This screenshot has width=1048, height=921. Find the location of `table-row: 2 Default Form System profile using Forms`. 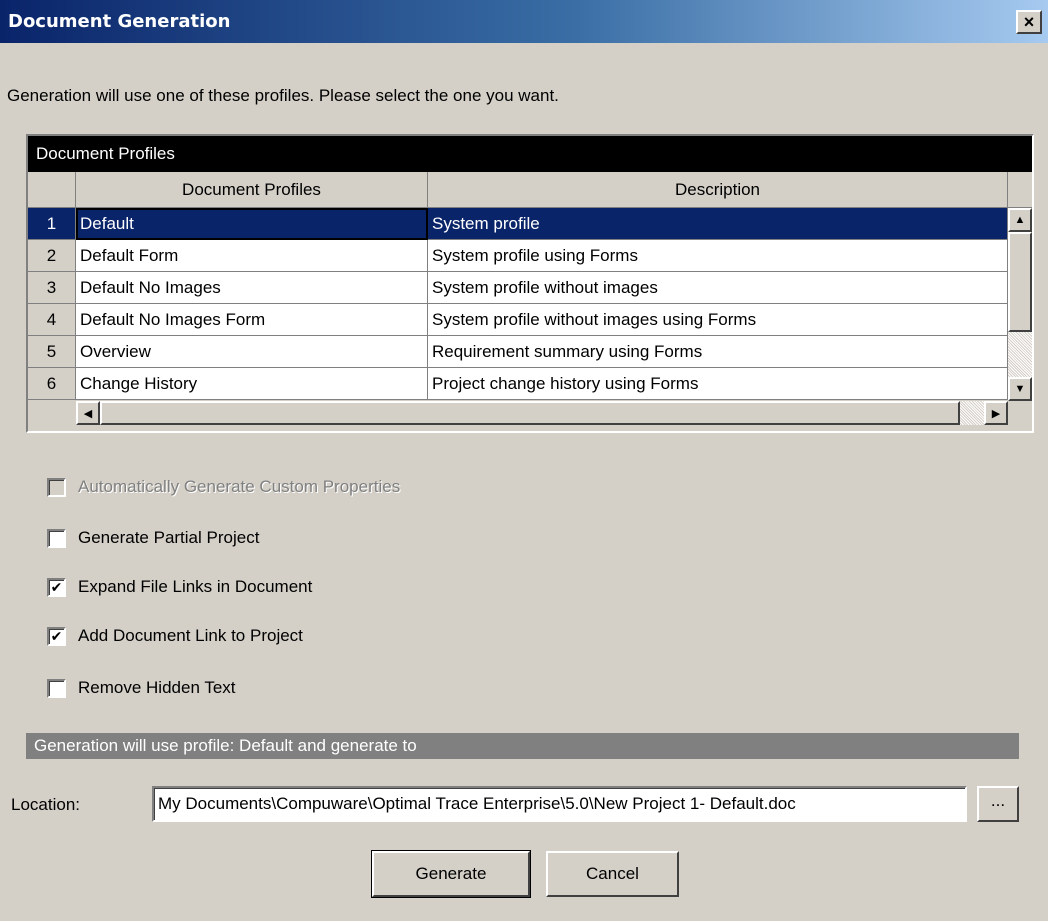

table-row: 2 Default Form System profile using Forms is located at coordinates (518, 256).